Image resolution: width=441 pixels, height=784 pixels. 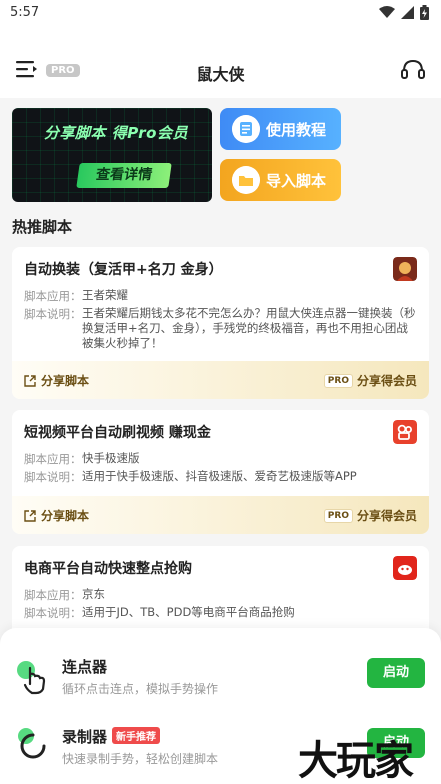 What do you see at coordinates (296, 130) in the screenshot?
I see `tutorial-label: 使用教程` at bounding box center [296, 130].